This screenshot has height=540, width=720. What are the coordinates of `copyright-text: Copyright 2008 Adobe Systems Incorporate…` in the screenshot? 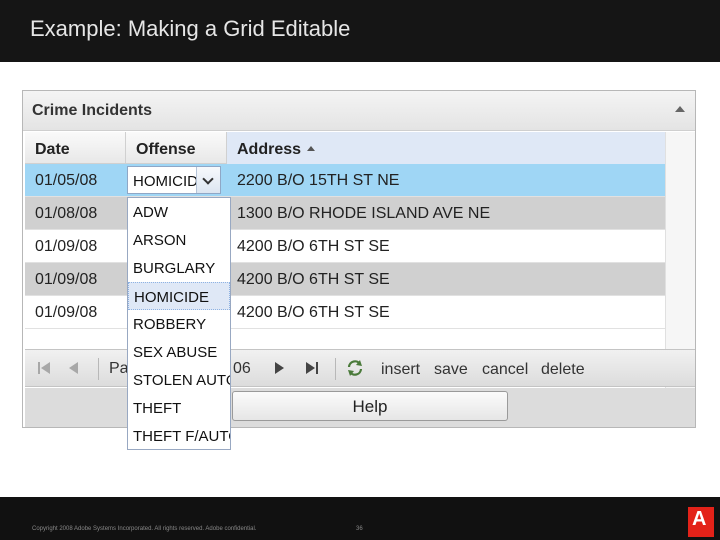 It's located at (144, 529).